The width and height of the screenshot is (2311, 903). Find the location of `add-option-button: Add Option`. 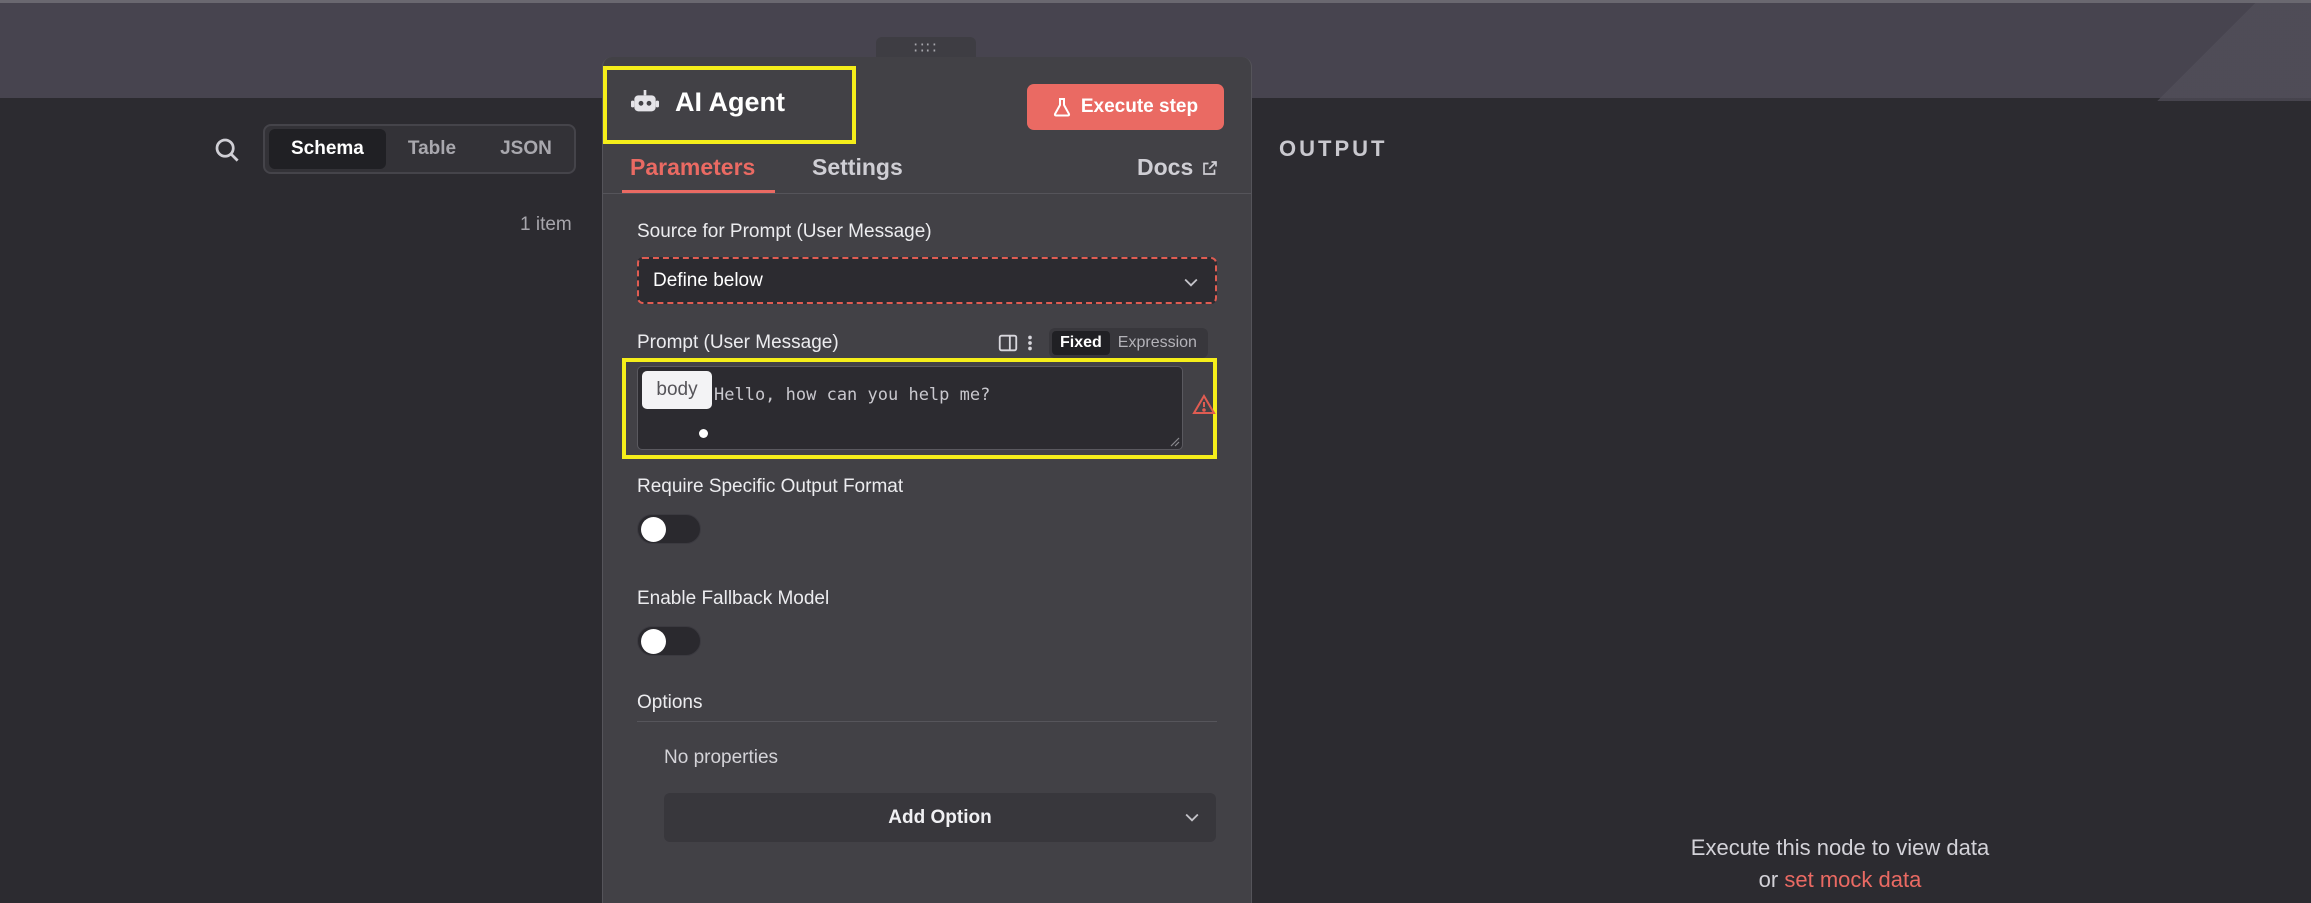

add-option-button: Add Option is located at coordinates (940, 817).